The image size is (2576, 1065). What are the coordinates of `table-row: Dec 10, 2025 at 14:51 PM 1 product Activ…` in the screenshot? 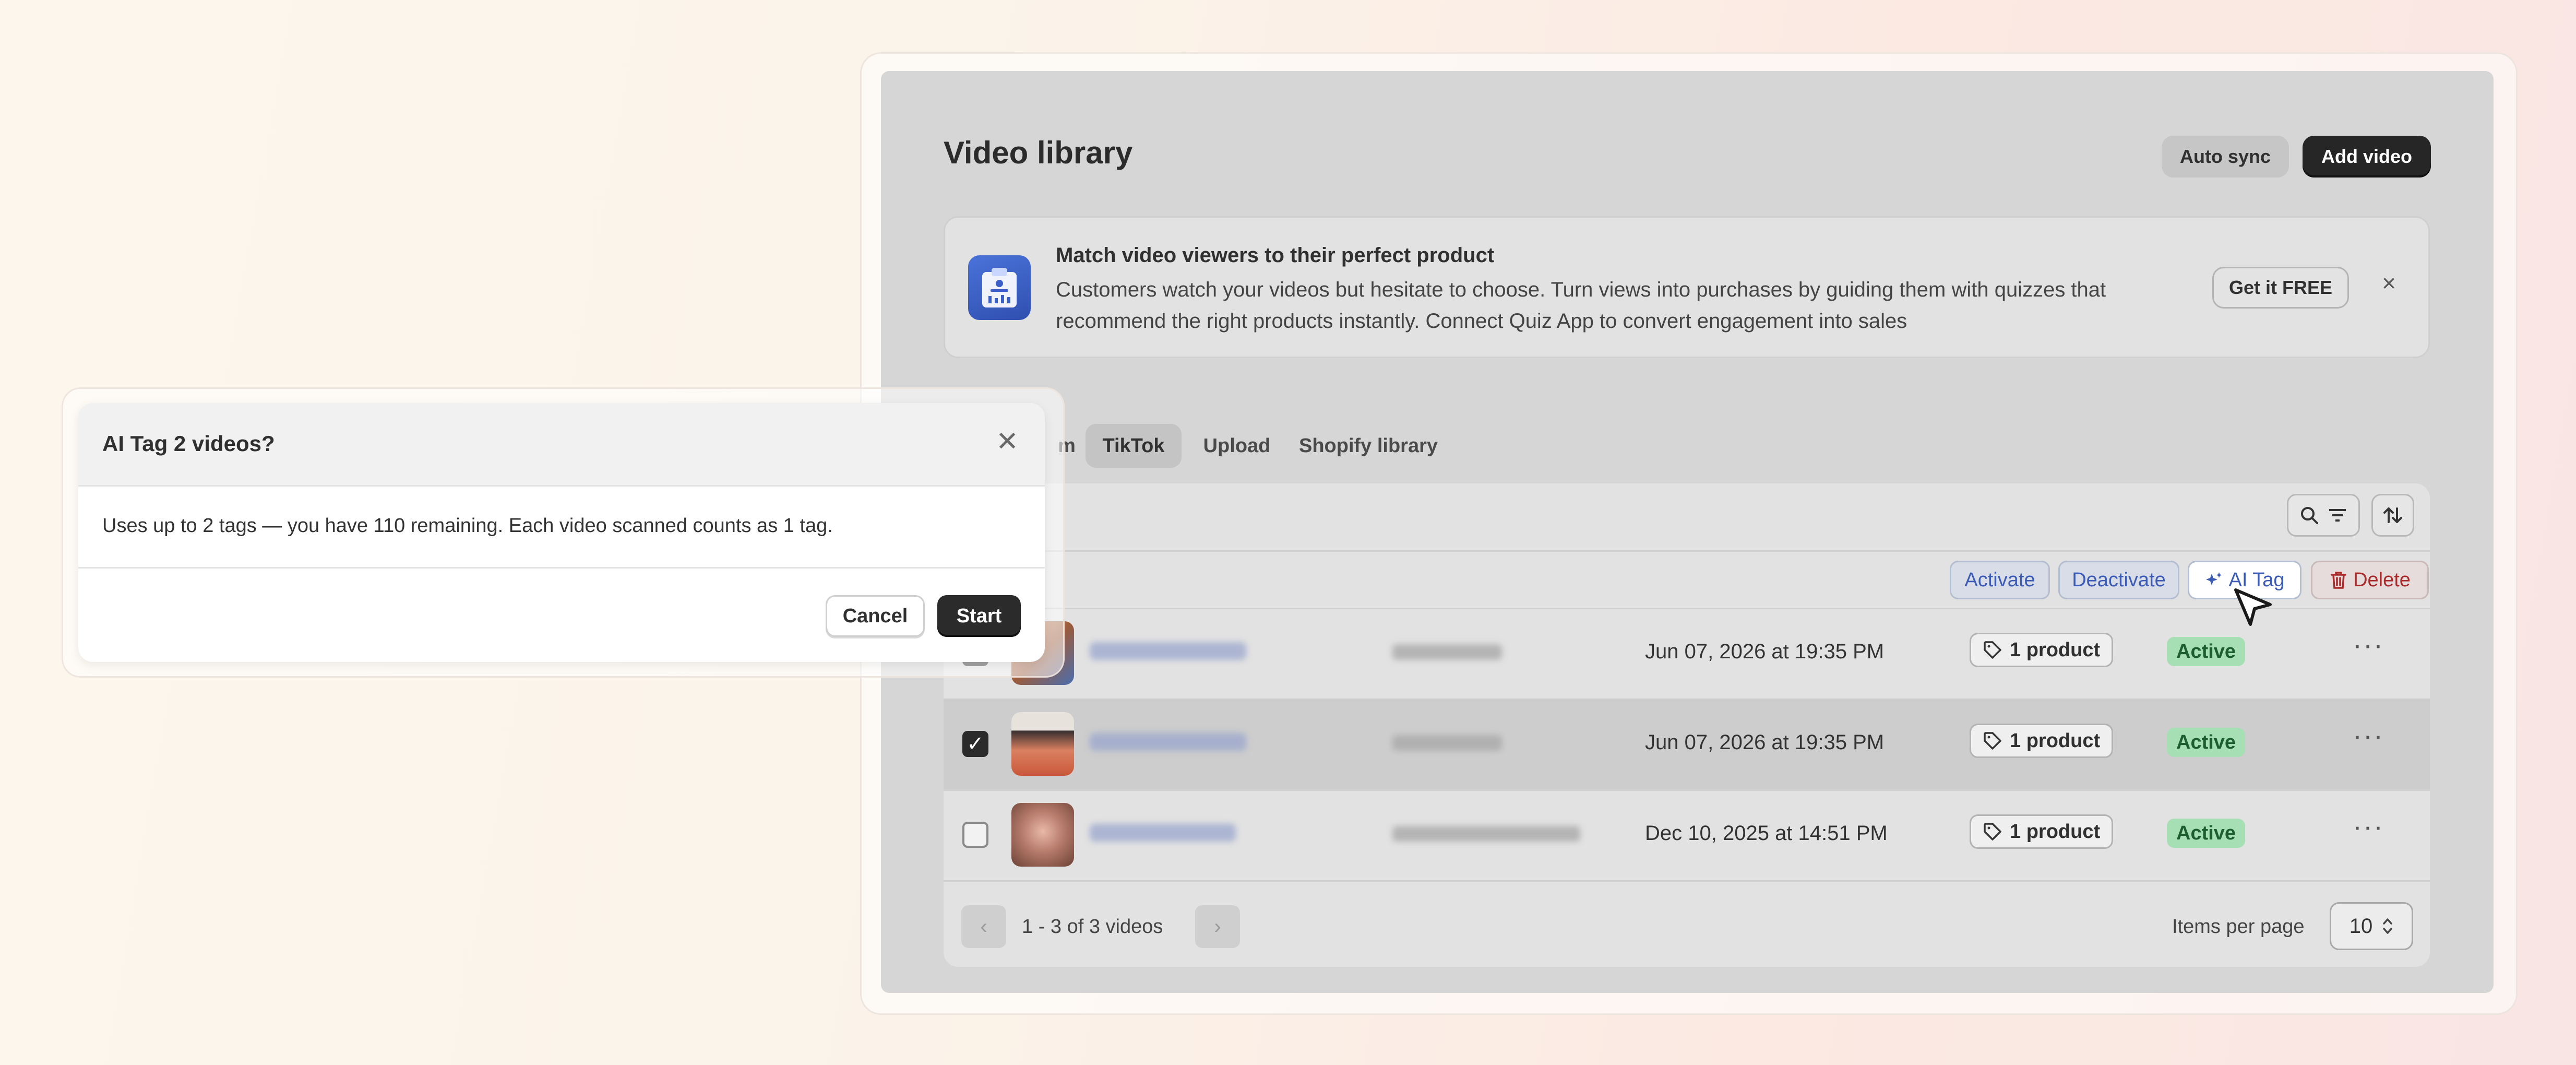 It's located at (1687, 835).